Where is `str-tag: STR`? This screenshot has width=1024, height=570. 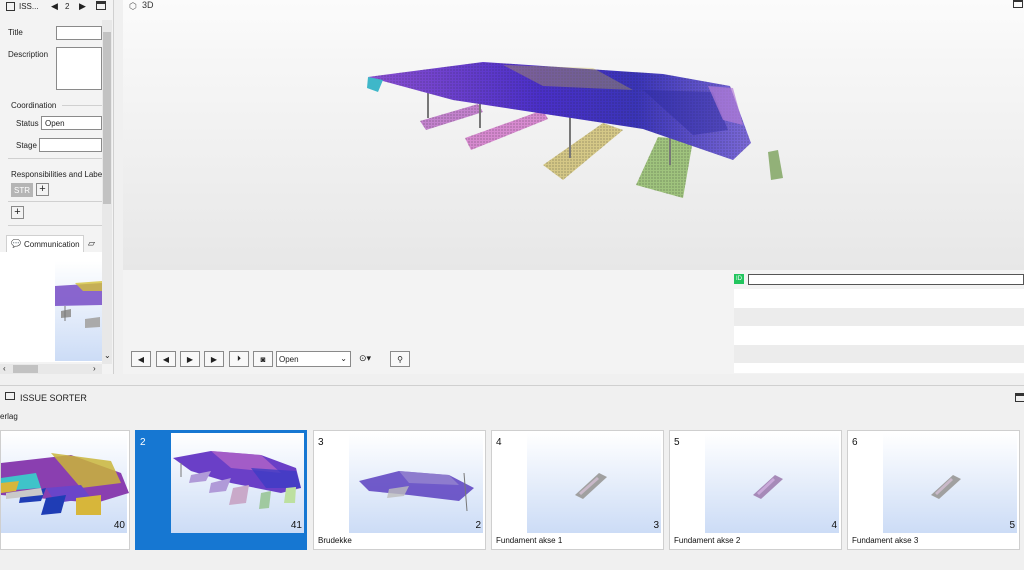 str-tag: STR is located at coordinates (22, 190).